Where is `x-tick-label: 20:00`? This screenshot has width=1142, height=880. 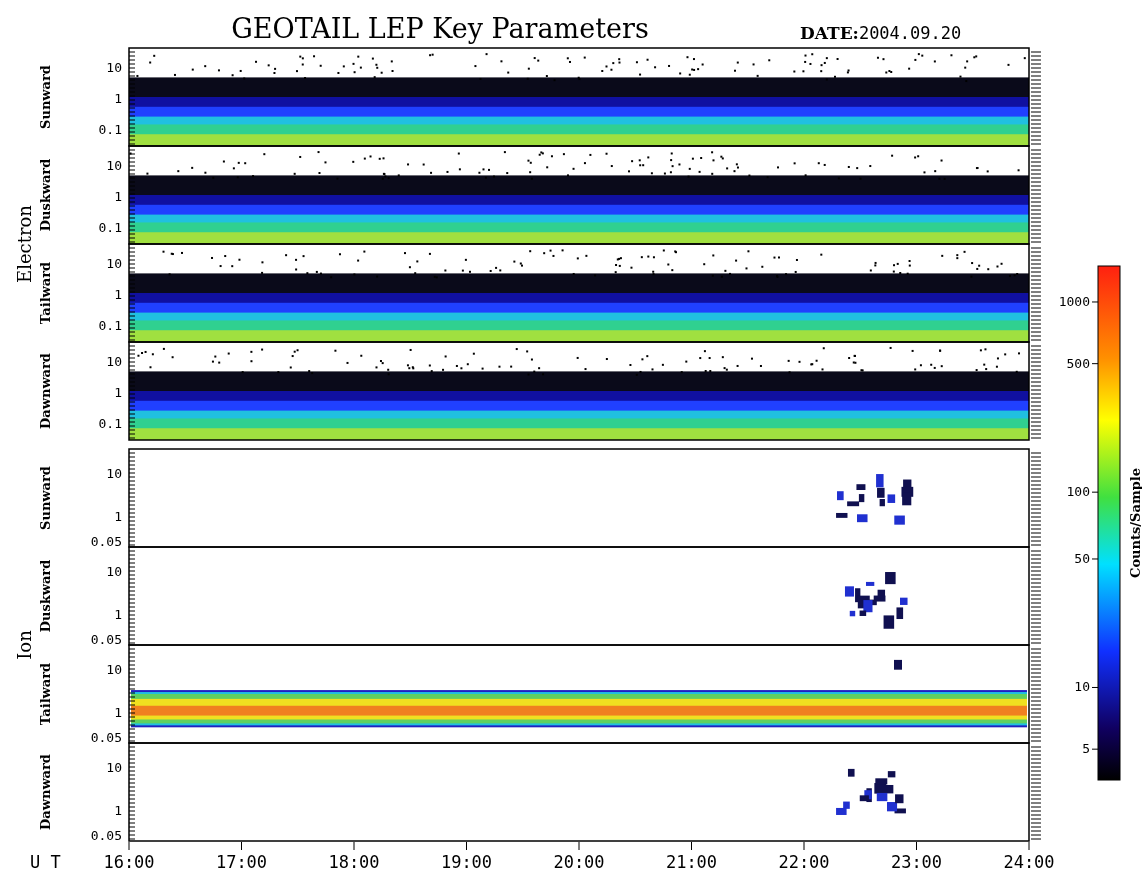
x-tick-label: 20:00 is located at coordinates (579, 862).